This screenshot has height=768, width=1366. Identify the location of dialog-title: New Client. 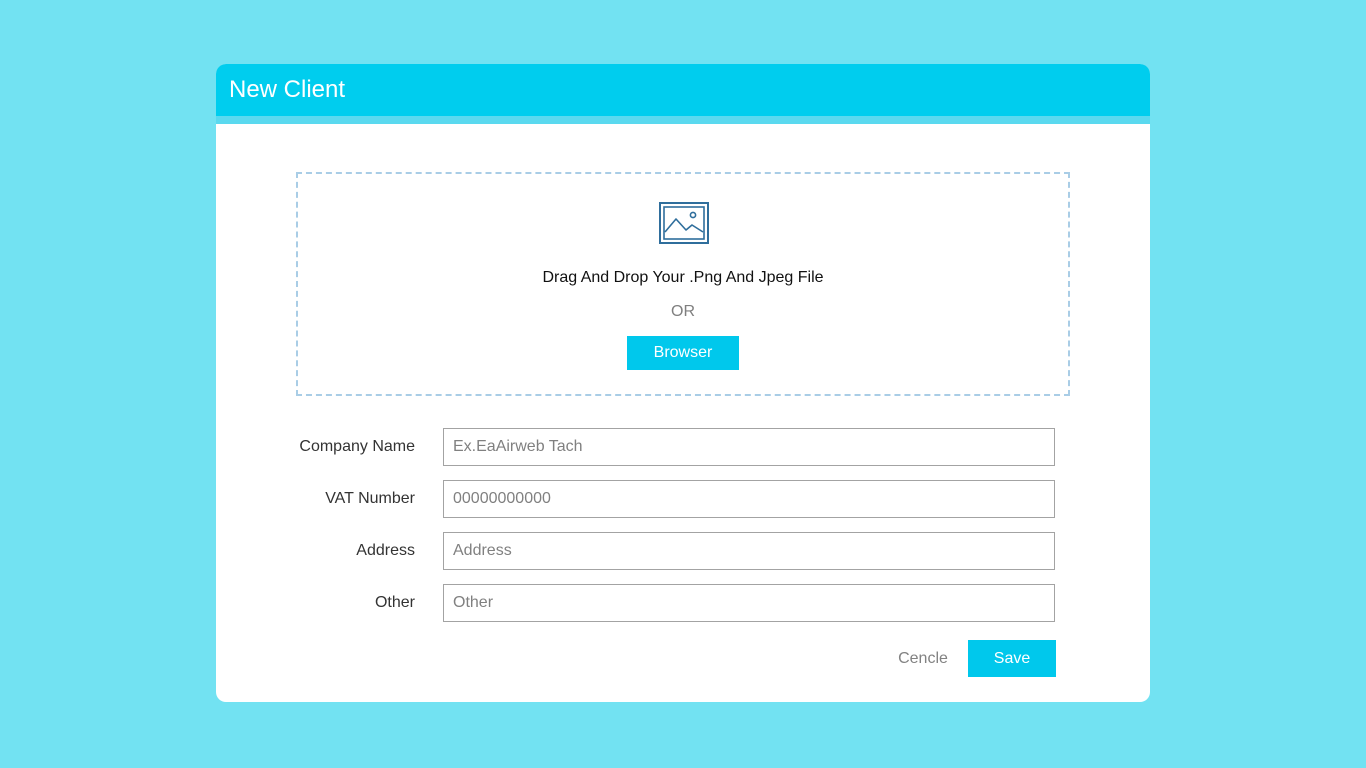
(287, 89).